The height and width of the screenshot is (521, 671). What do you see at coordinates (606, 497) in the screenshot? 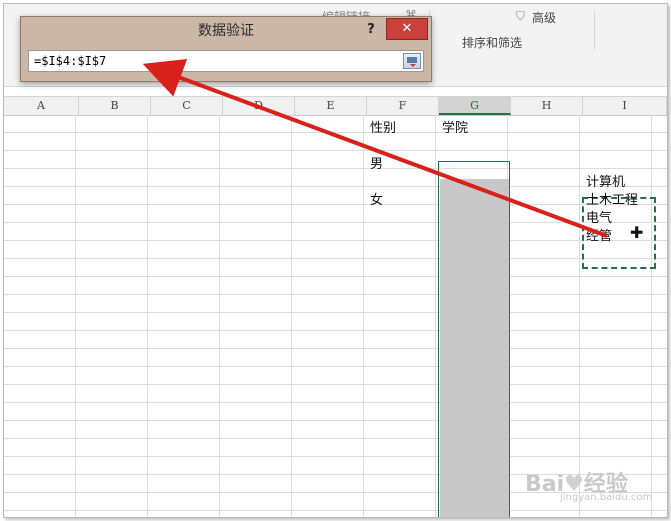
I see `baidu-watermark-url: jingyan.baidu.com` at bounding box center [606, 497].